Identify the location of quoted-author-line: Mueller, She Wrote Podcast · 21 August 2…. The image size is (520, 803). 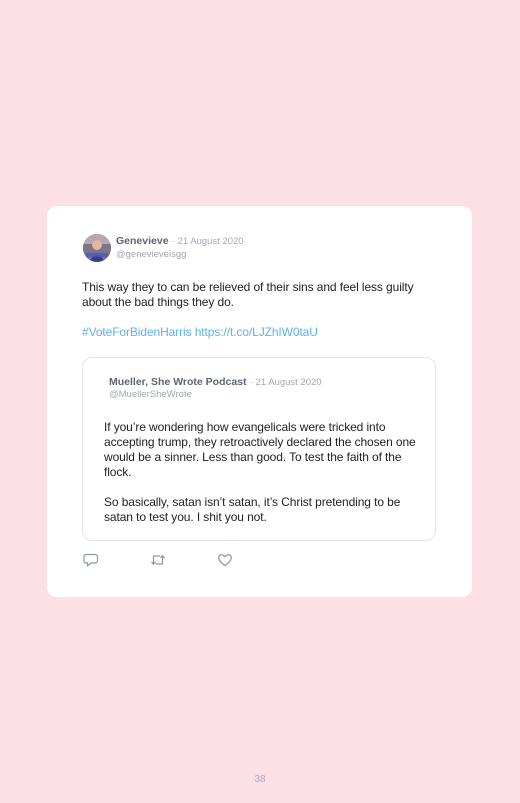
(215, 382).